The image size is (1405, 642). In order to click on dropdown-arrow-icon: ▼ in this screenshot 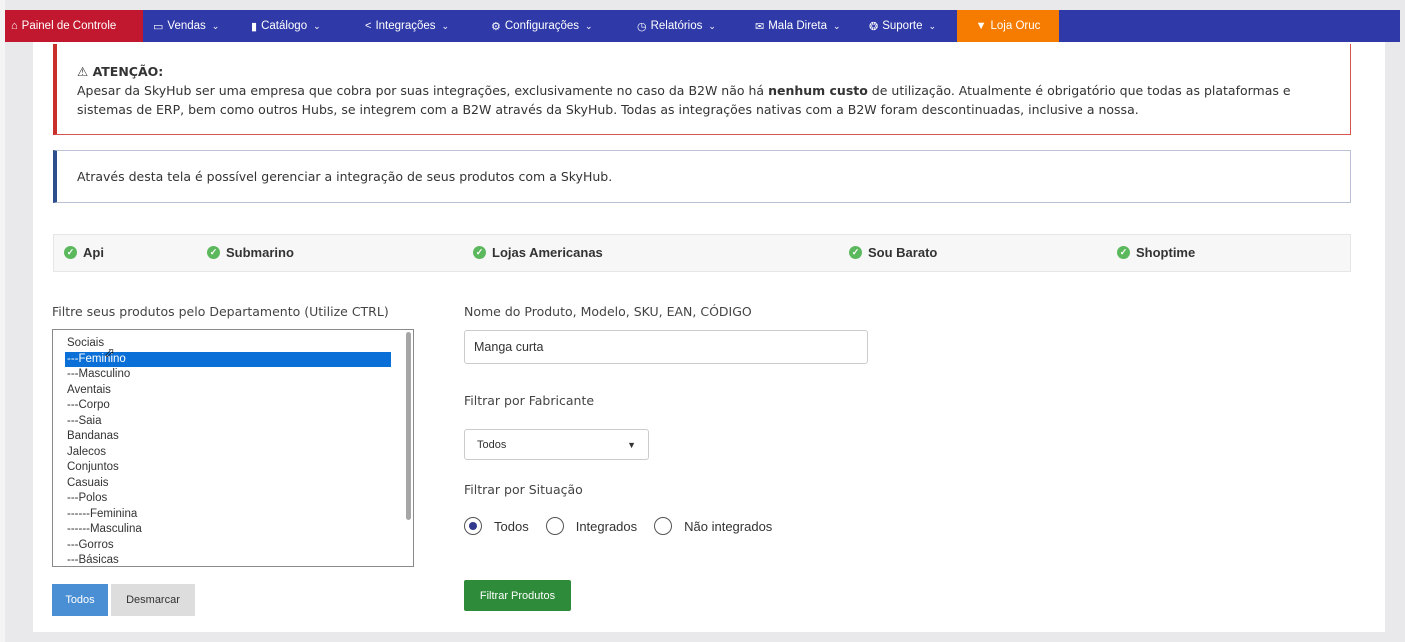, I will do `click(631, 444)`.